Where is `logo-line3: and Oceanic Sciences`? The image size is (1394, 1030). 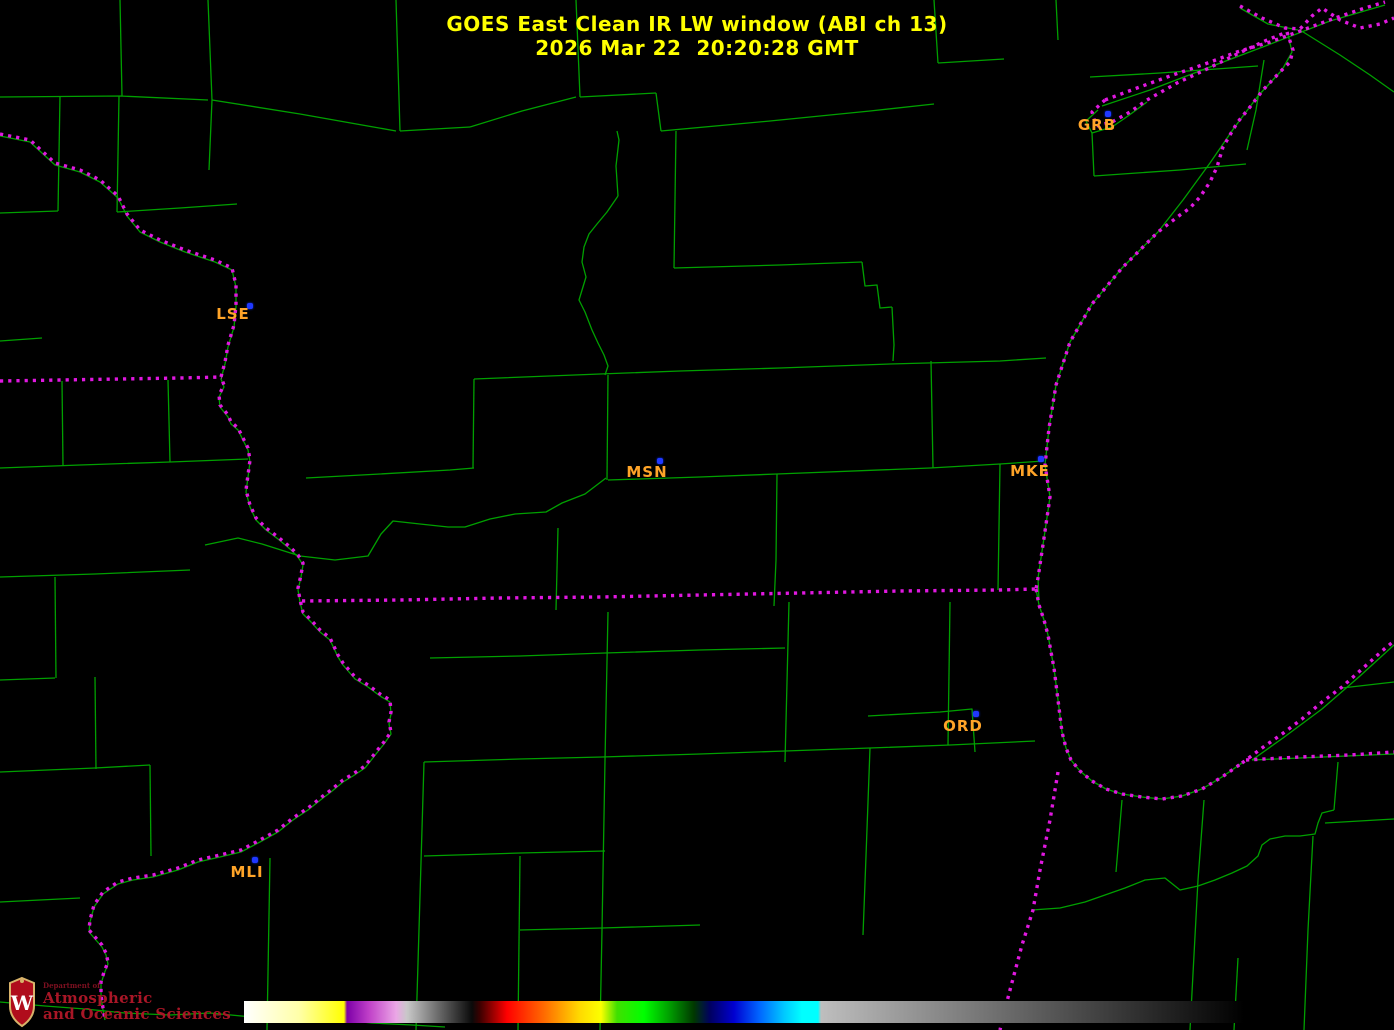 logo-line3: and Oceanic Sciences is located at coordinates (137, 1014).